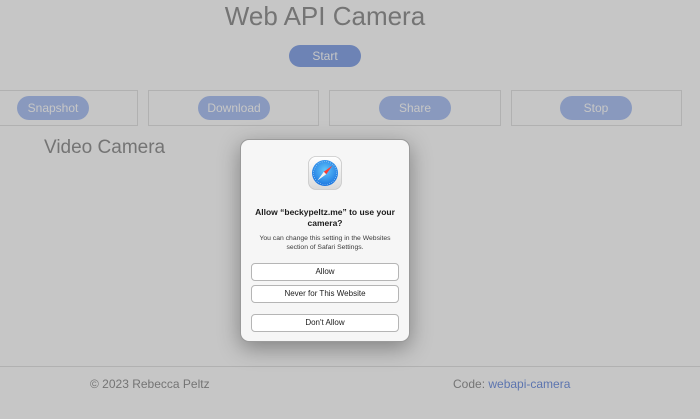 This screenshot has width=700, height=419. Describe the element at coordinates (325, 323) in the screenshot. I see `dont-allow-button: Don't Allow` at that location.